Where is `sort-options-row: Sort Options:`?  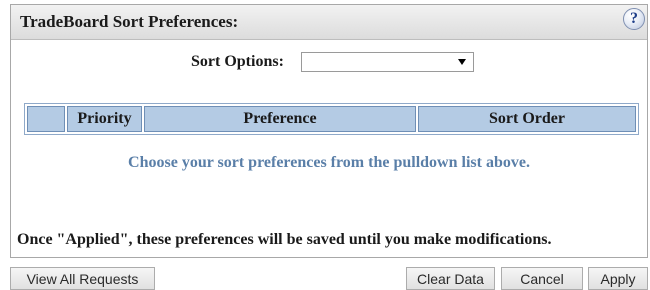
sort-options-row: Sort Options: is located at coordinates (329, 62).